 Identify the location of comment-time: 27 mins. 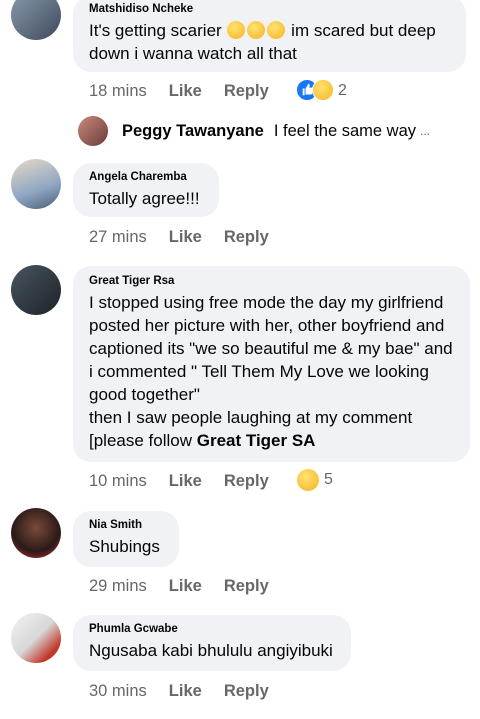
(118, 237).